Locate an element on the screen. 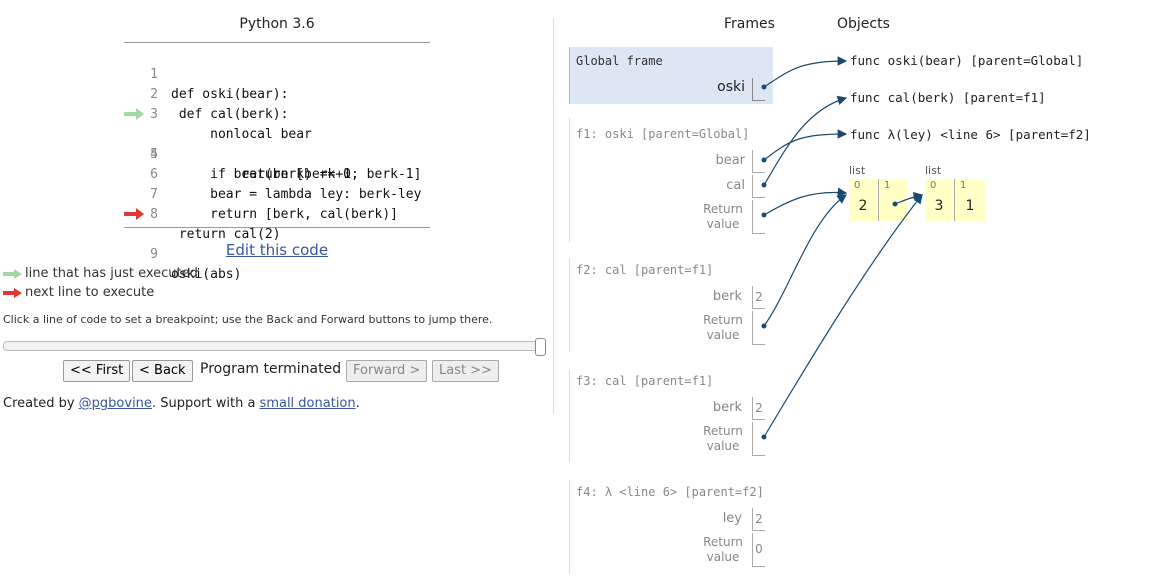 This screenshot has width=1168, height=580. credit-middle: . Support with a is located at coordinates (205, 403).